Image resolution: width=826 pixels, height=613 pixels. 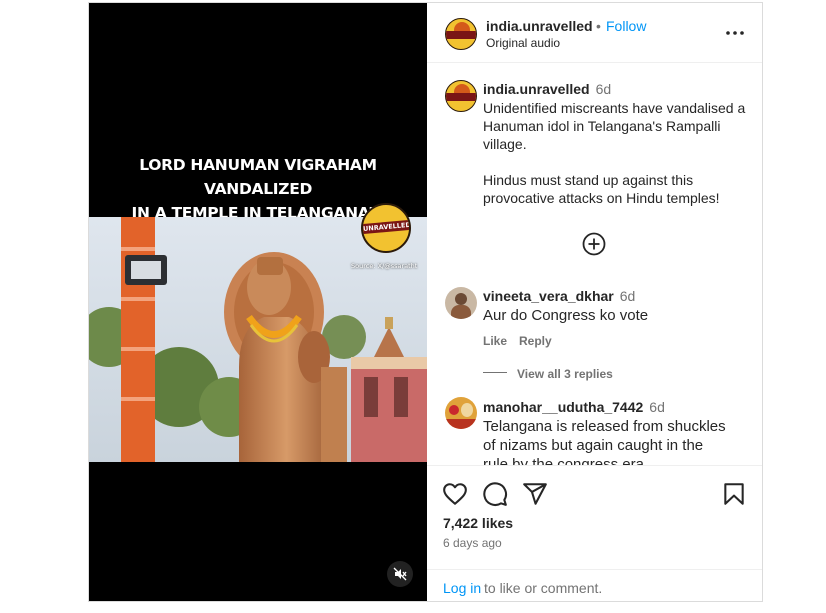 What do you see at coordinates (472, 543) in the screenshot?
I see `post-date: 6 days ago` at bounding box center [472, 543].